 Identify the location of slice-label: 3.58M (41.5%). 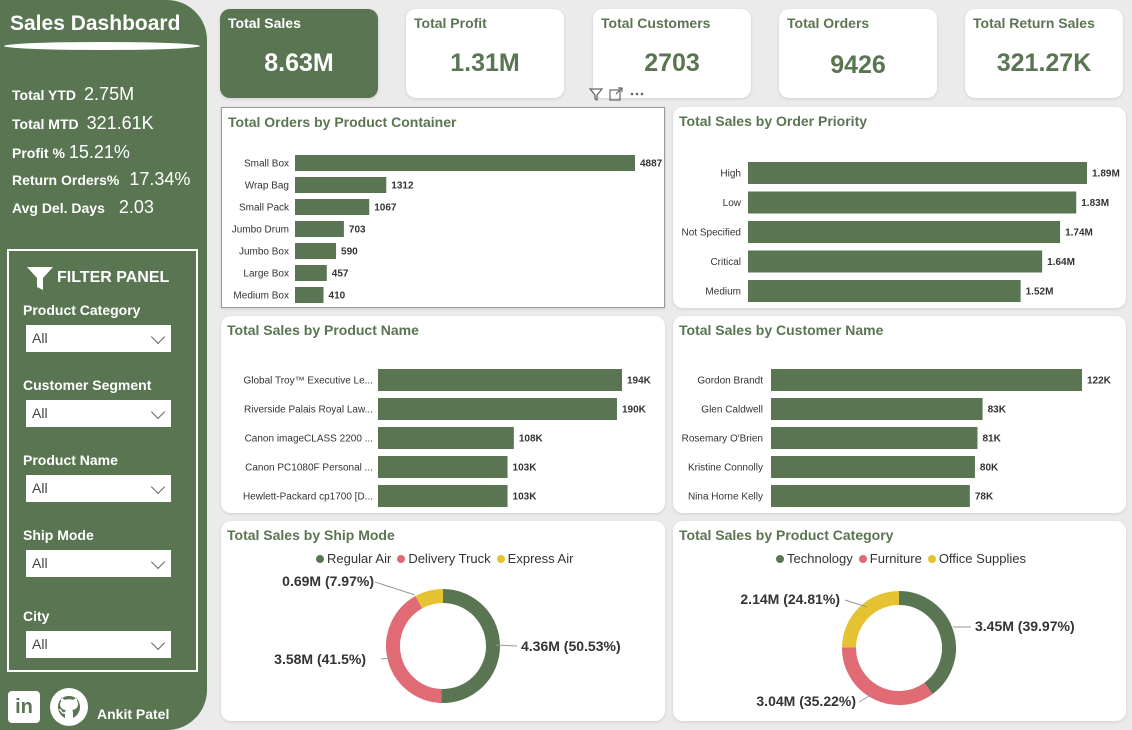
(320, 659).